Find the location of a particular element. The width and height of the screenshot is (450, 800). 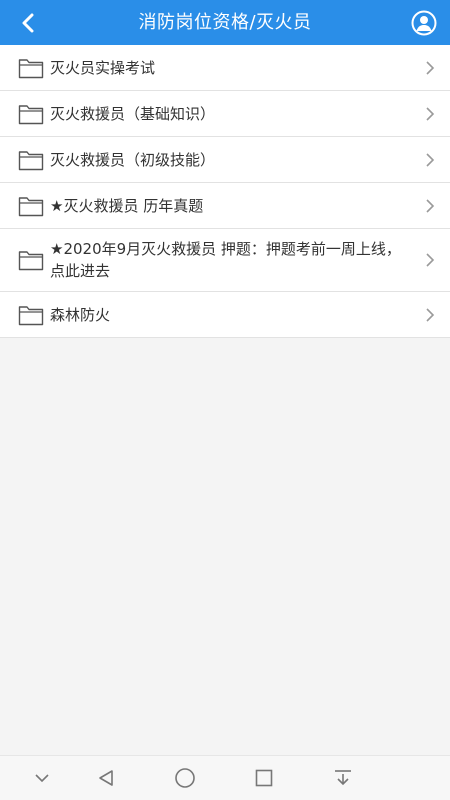

back-triangle-icon is located at coordinates (106, 778).